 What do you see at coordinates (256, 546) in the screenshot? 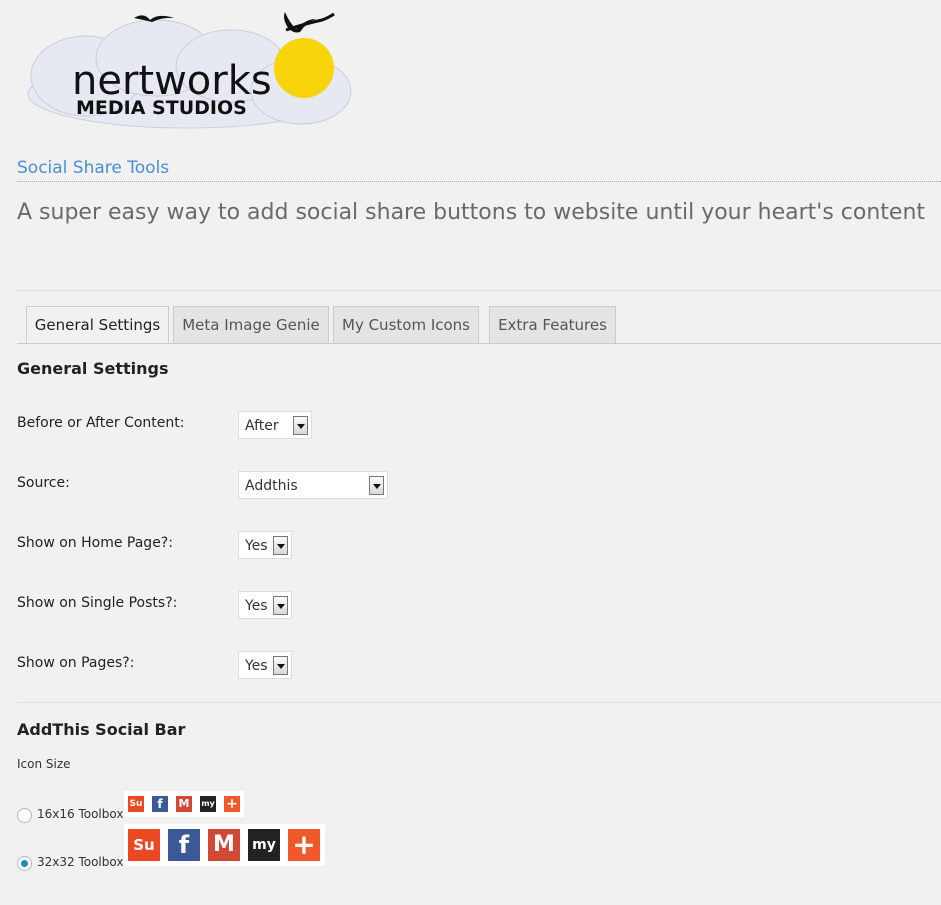
I see `show-home-page-value: Yes` at bounding box center [256, 546].